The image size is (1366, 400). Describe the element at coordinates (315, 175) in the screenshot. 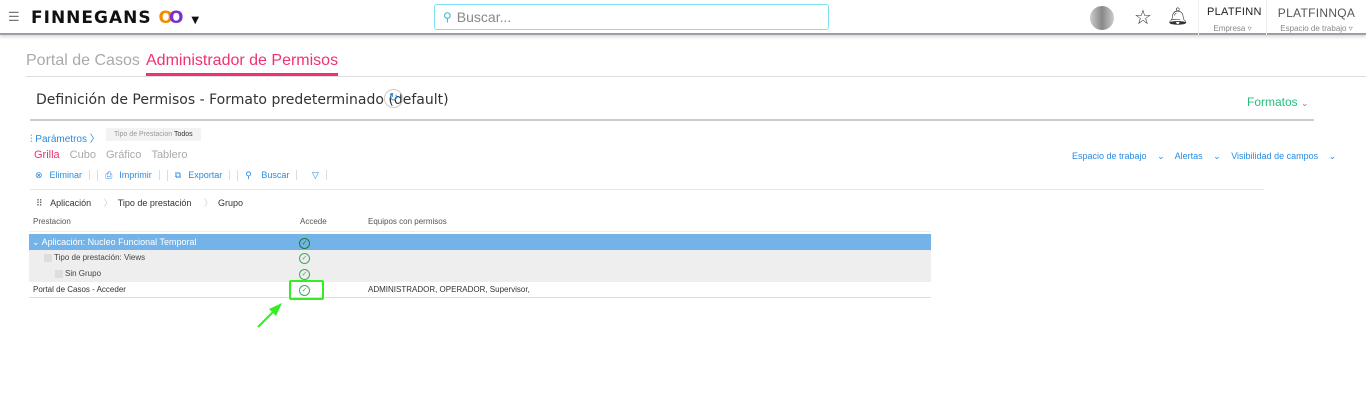

I see `filter-icon: ▽` at that location.